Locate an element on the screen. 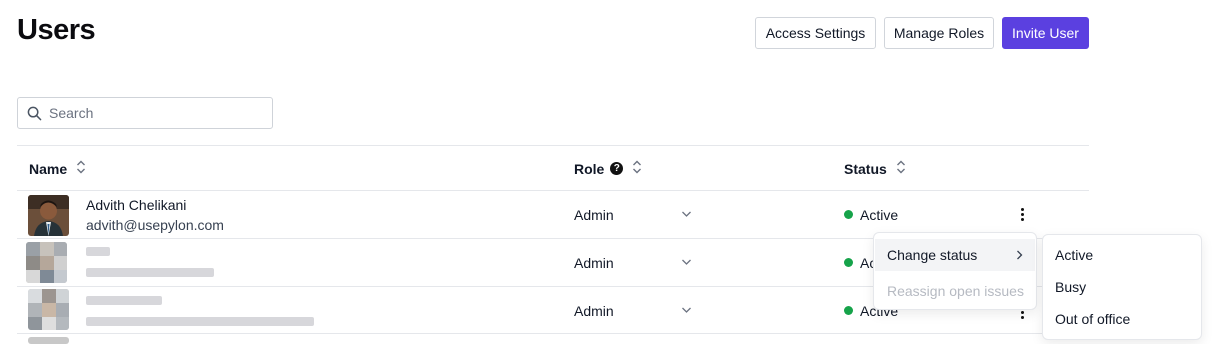  status-option-busy: Busy is located at coordinates (1070, 287).